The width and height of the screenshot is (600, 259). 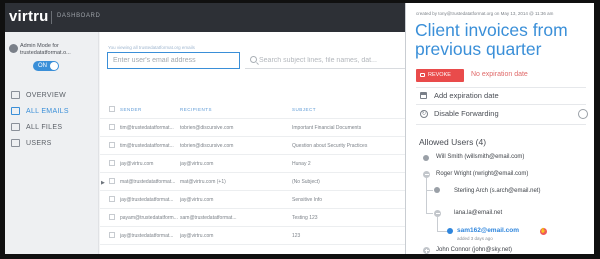 I want to click on email-title: Client invoices from previous quarter, so click(x=491, y=39).